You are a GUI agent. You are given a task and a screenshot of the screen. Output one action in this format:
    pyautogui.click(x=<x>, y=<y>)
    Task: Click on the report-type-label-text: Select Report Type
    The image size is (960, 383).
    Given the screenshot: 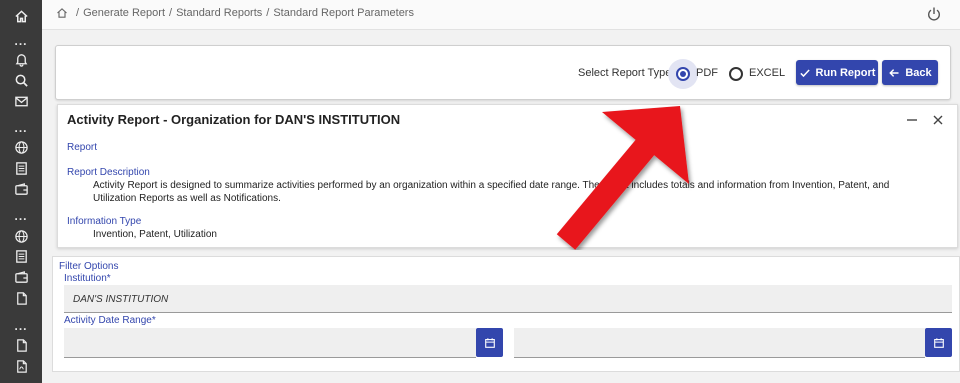 What is the action you would take?
    pyautogui.click(x=625, y=73)
    